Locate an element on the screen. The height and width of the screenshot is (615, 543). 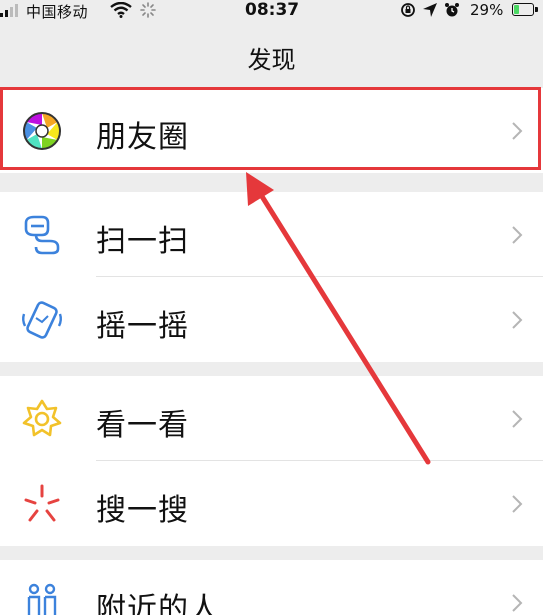
location-icon is located at coordinates (430, 10).